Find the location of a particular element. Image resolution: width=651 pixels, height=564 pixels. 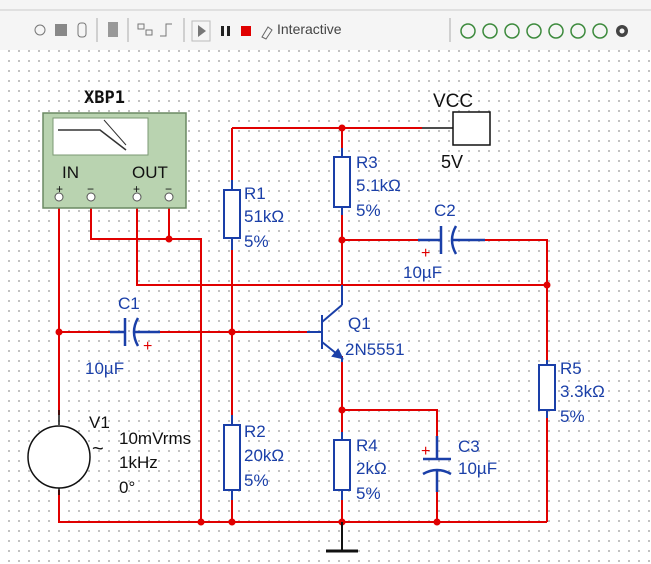

c2-value: 10µF is located at coordinates (422, 272).